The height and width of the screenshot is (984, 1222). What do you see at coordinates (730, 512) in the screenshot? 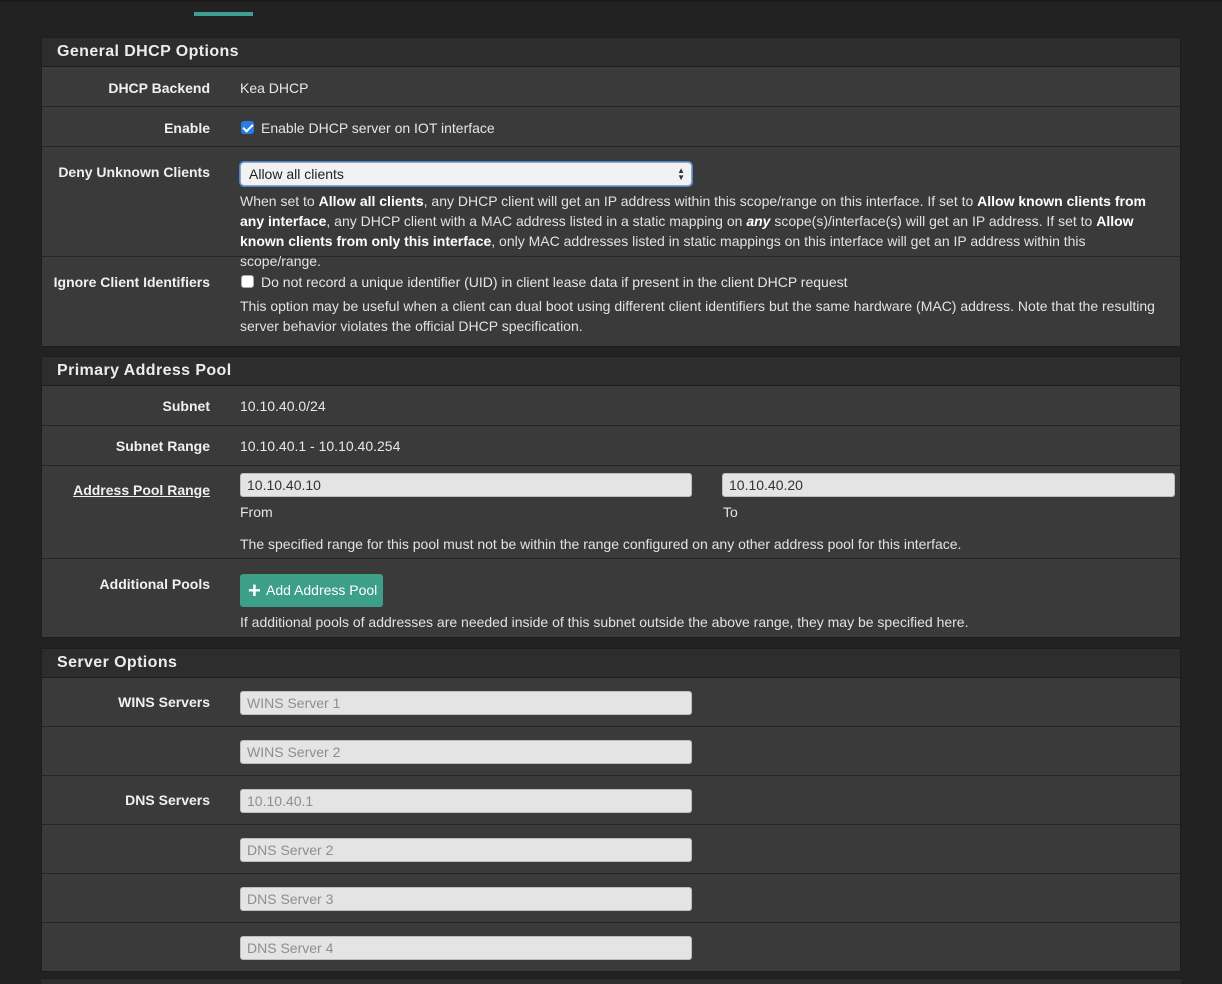
I see `pool-range-to-label: To` at bounding box center [730, 512].